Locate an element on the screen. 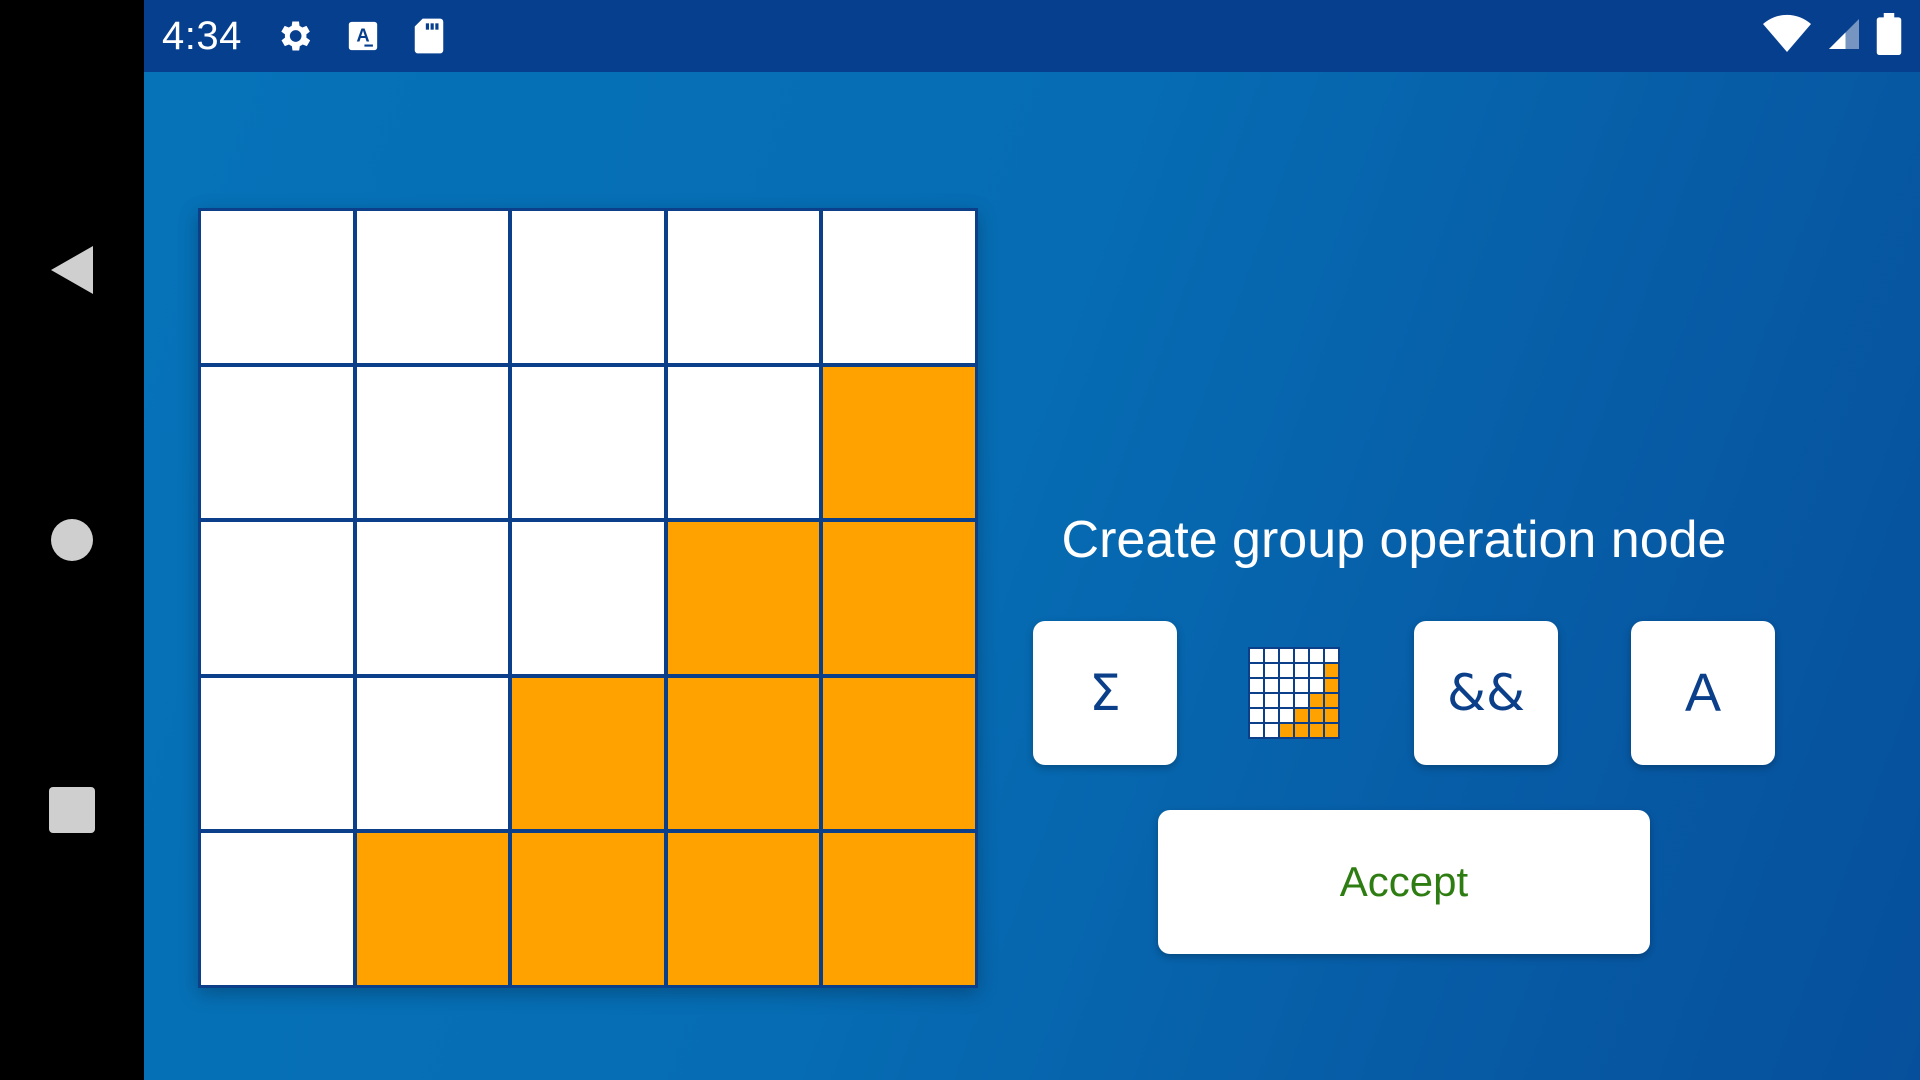 The width and height of the screenshot is (1920, 1080). status-bar: 4:34 A is located at coordinates (1032, 36).